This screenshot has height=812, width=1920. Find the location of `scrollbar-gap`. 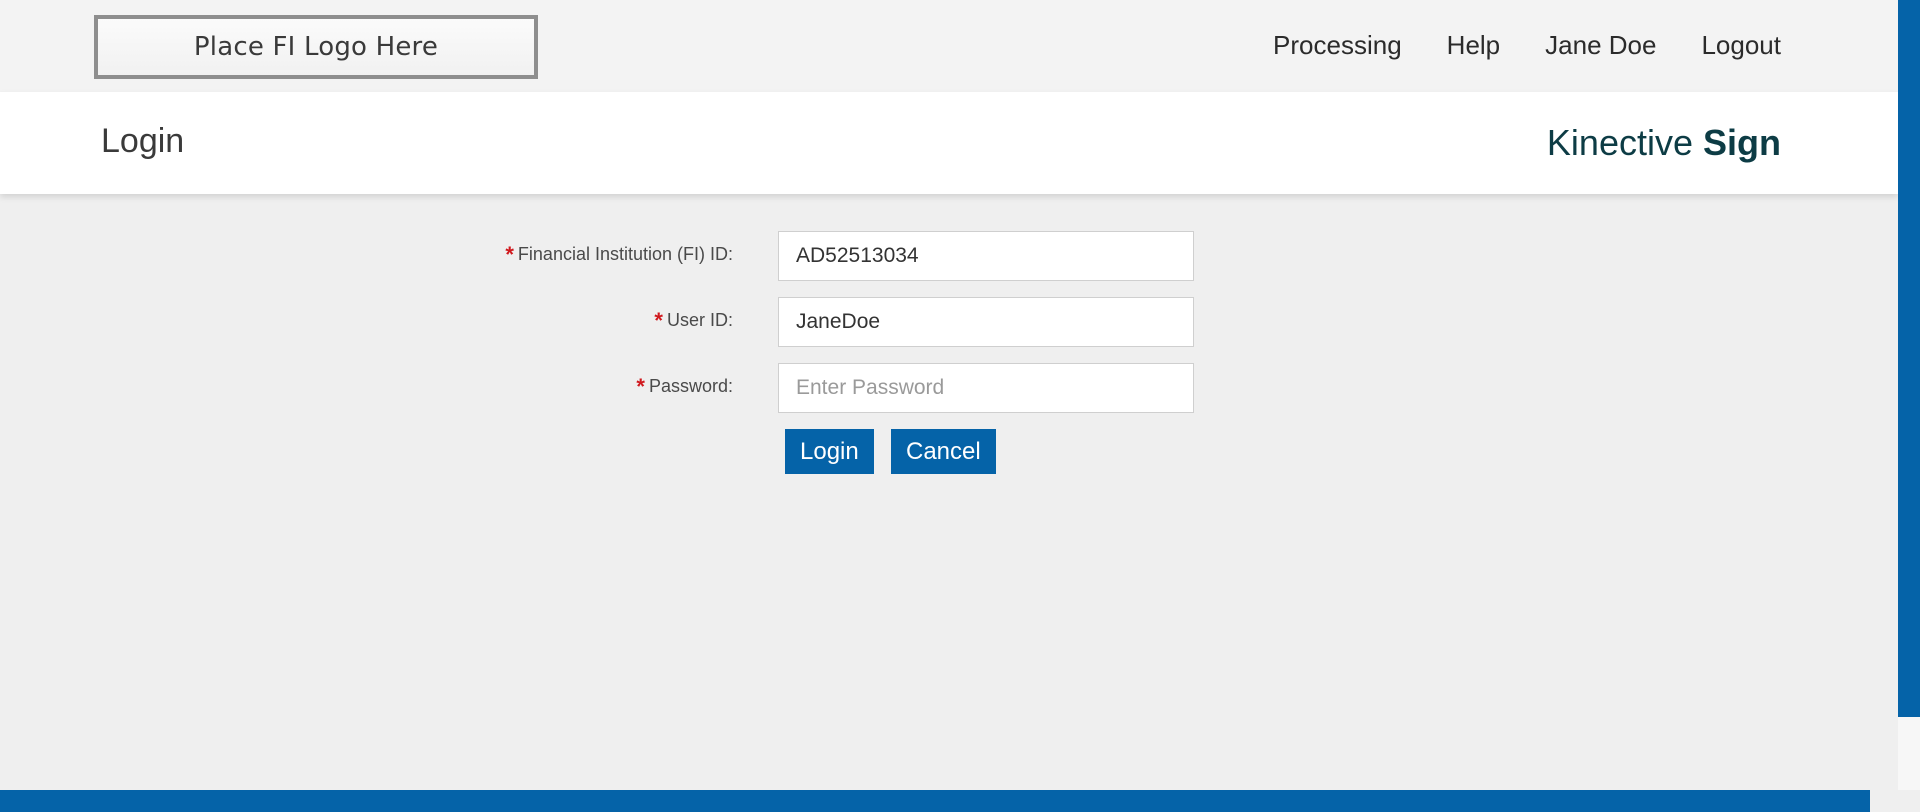

scrollbar-gap is located at coordinates (1909, 753).